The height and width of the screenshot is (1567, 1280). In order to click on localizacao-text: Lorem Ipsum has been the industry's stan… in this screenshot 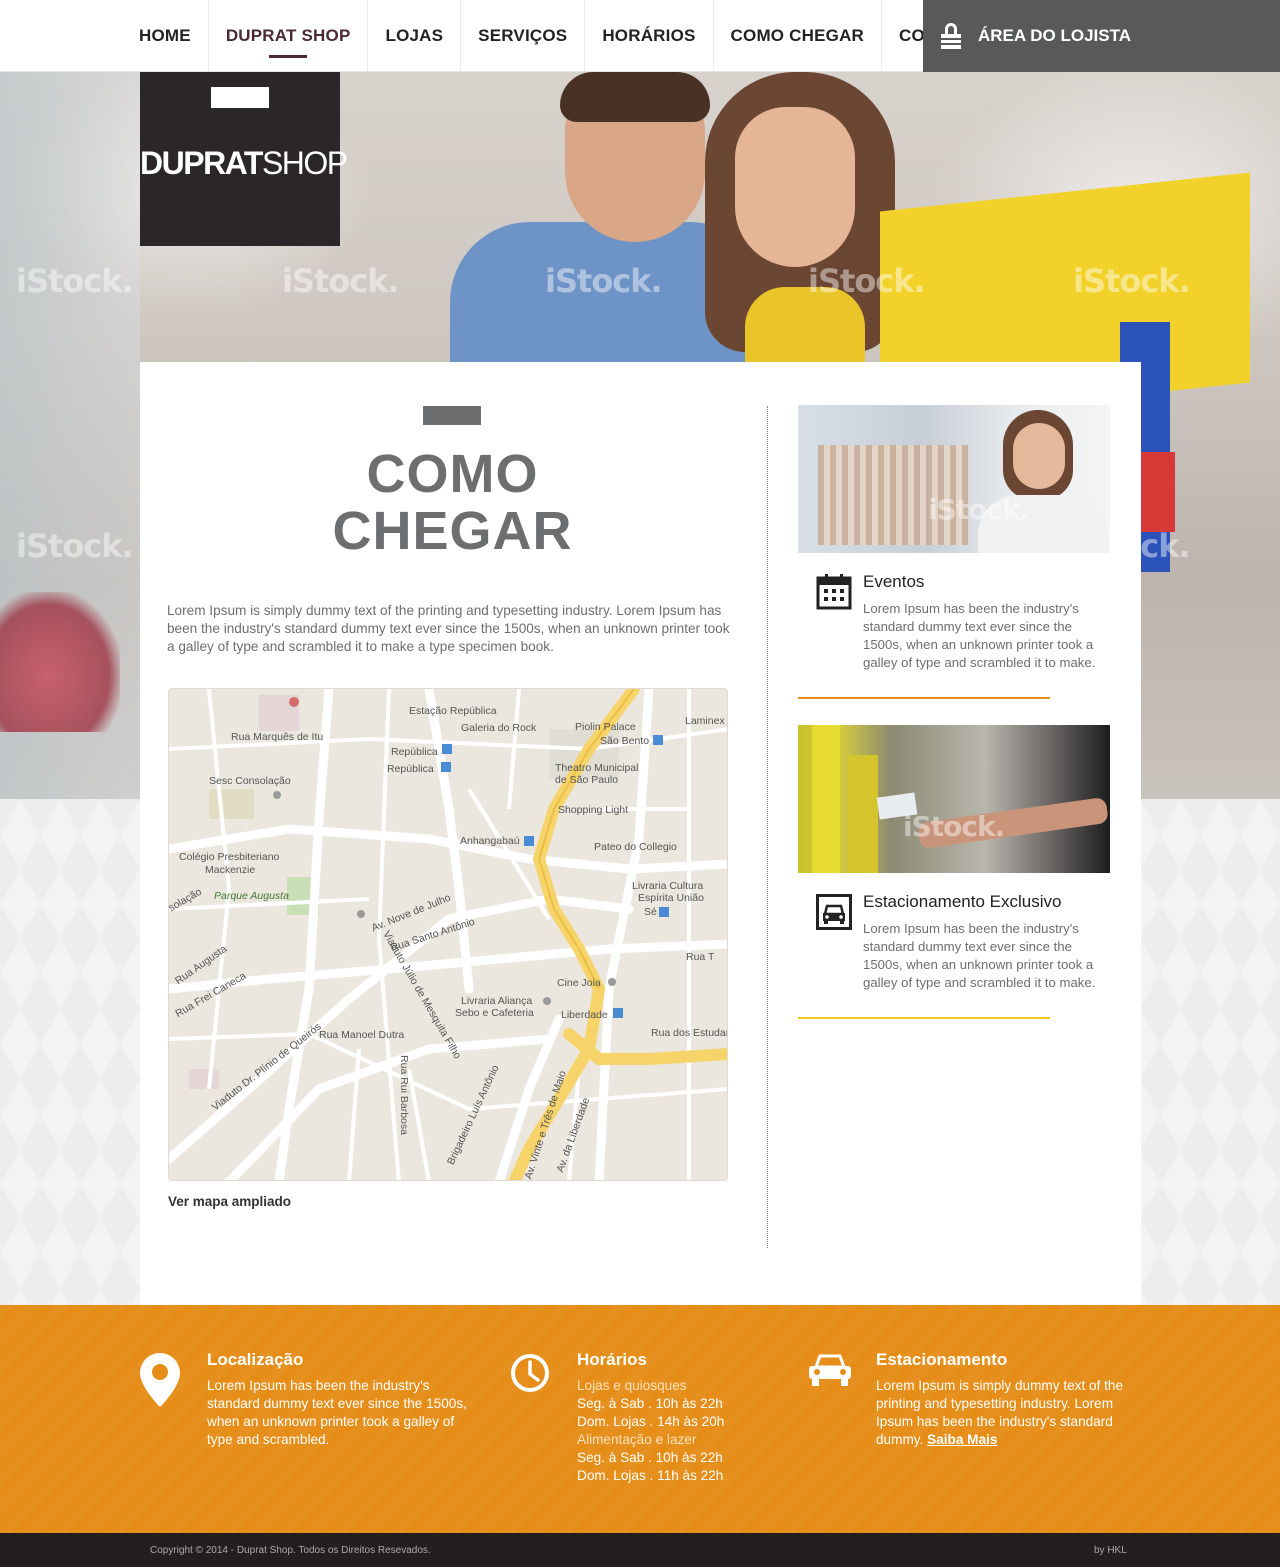, I will do `click(337, 1412)`.